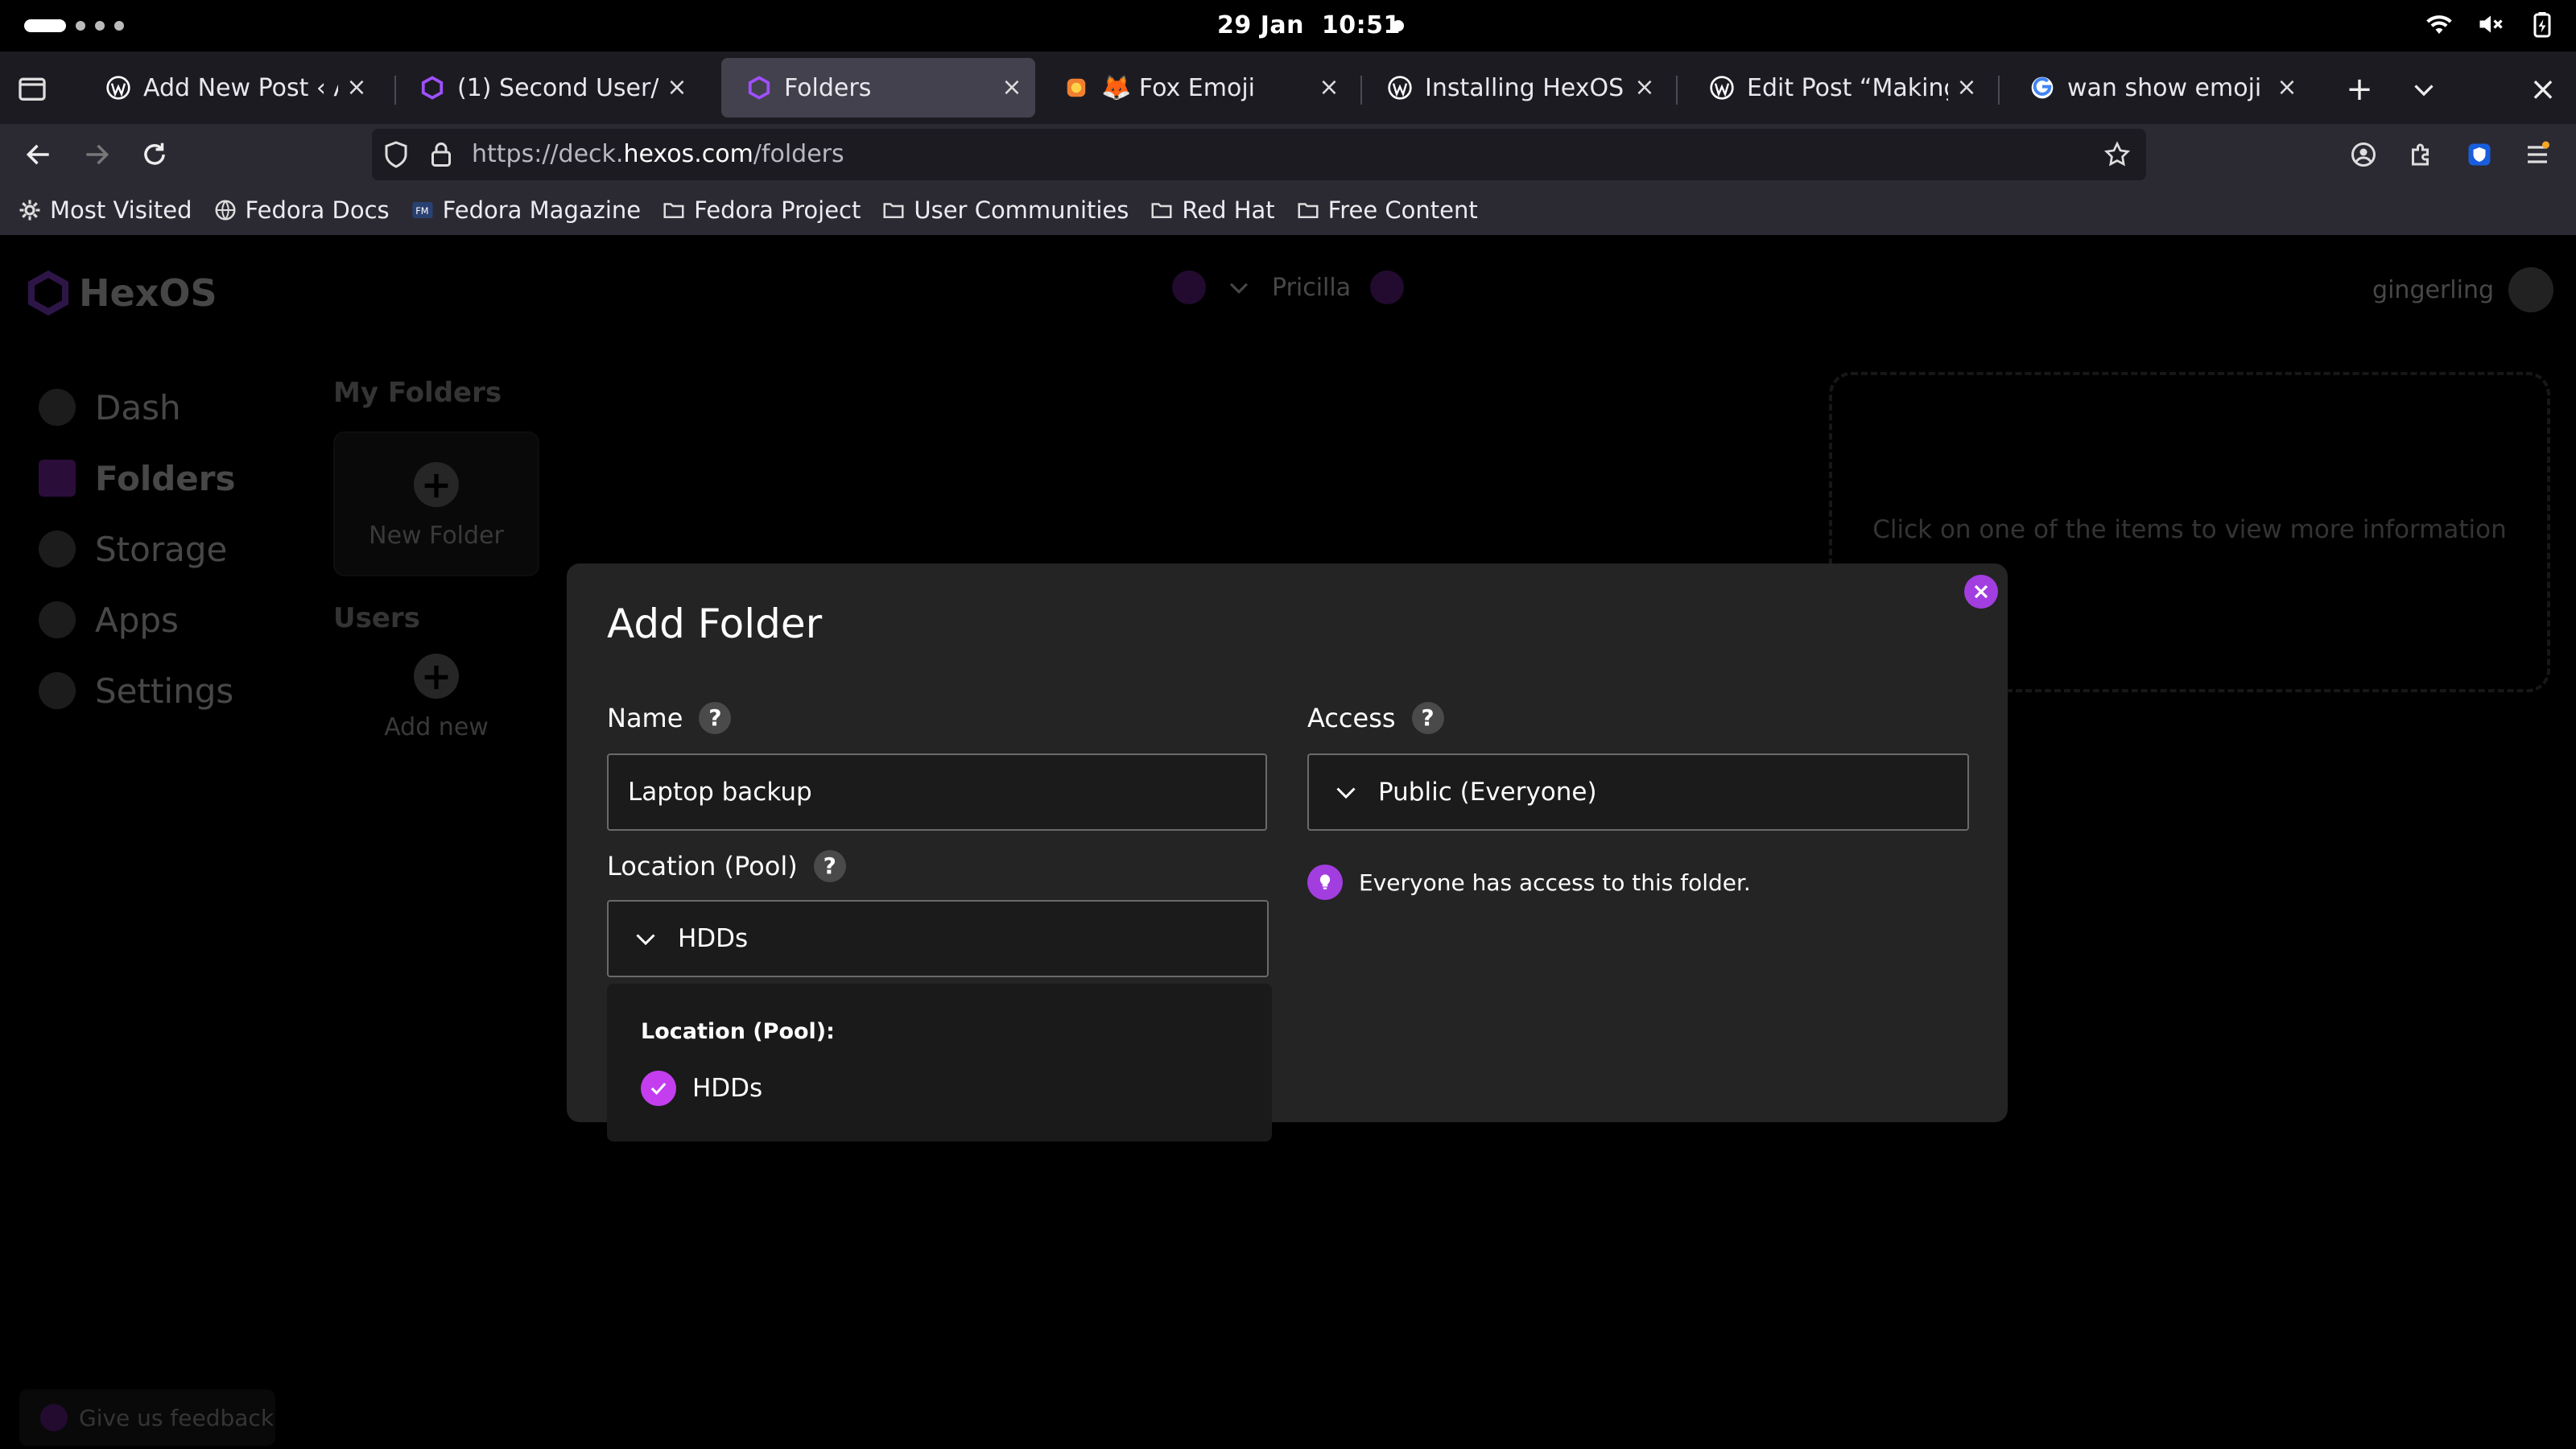 The width and height of the screenshot is (2576, 1449). Describe the element at coordinates (57, 619) in the screenshot. I see `apps-icon` at that location.